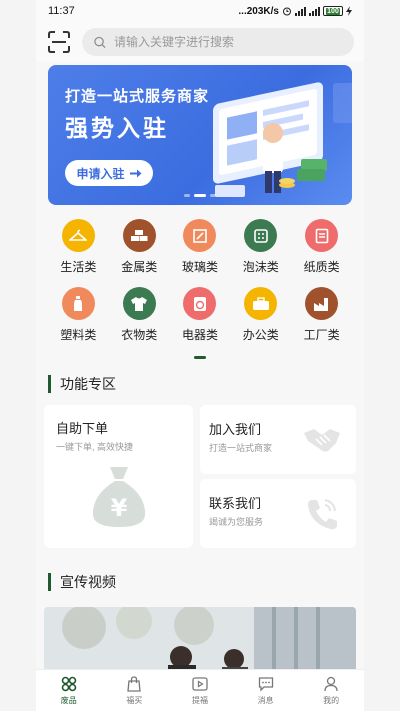  Describe the element at coordinates (300, 11) in the screenshot. I see `signal-icon` at that location.